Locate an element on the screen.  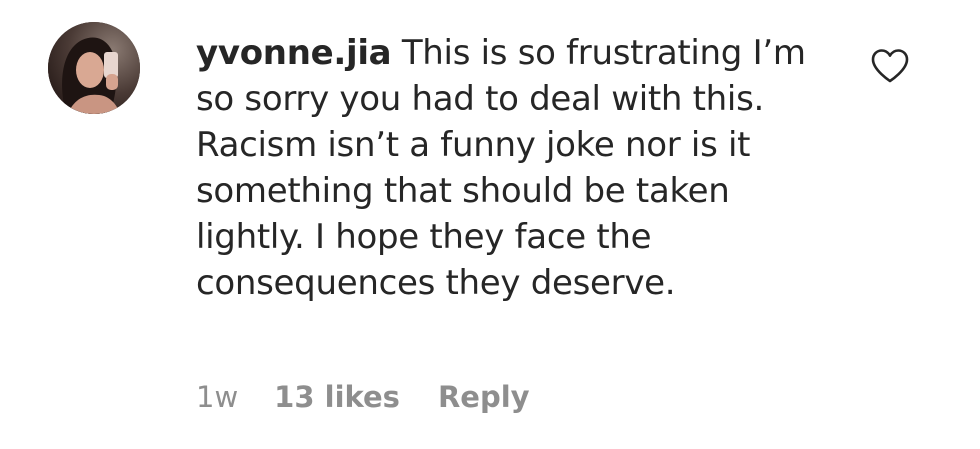
heart-outline-icon is located at coordinates (890, 66).